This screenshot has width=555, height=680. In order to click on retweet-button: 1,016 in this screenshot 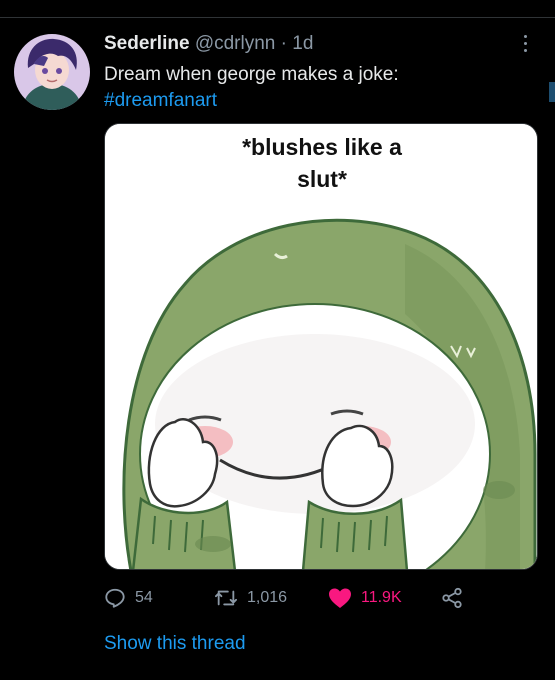, I will do `click(250, 598)`.